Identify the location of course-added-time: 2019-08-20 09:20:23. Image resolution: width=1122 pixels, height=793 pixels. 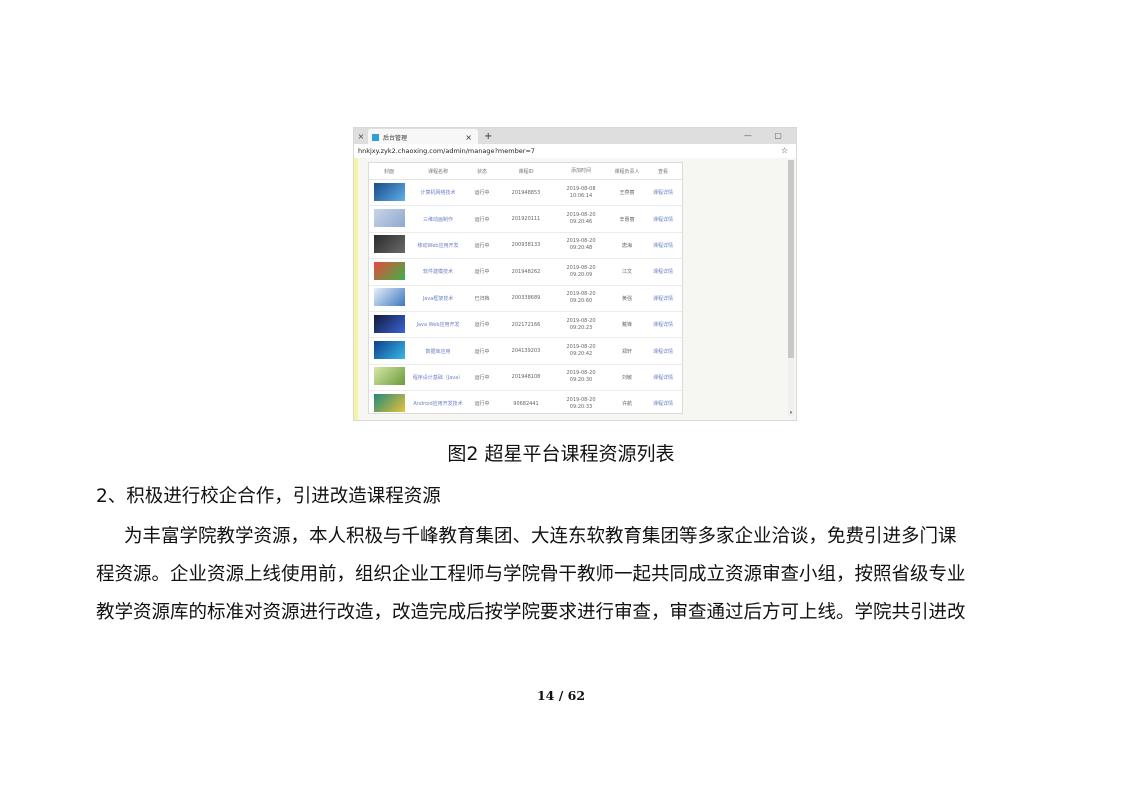
(581, 325).